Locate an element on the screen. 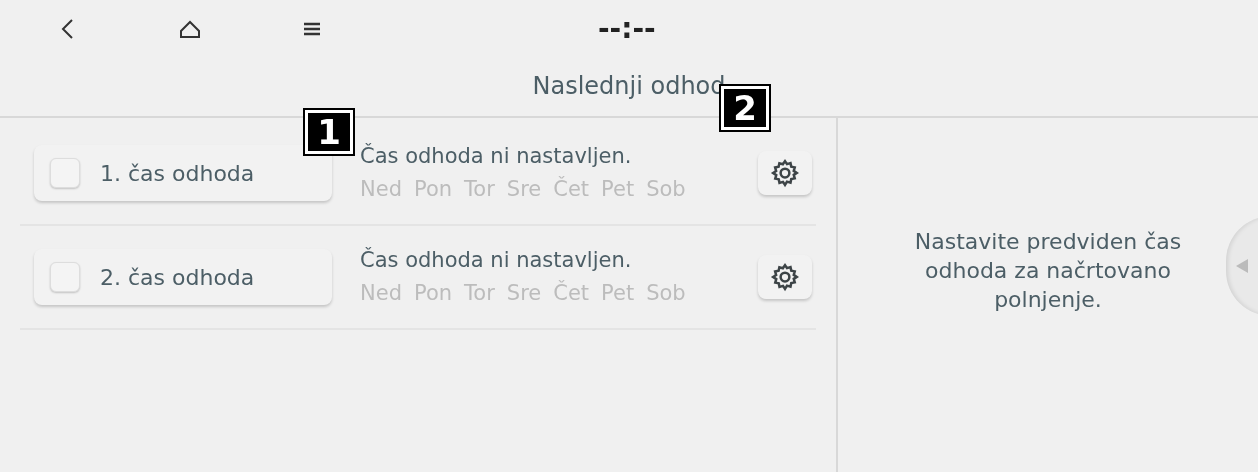  clock: --:-- is located at coordinates (627, 29).